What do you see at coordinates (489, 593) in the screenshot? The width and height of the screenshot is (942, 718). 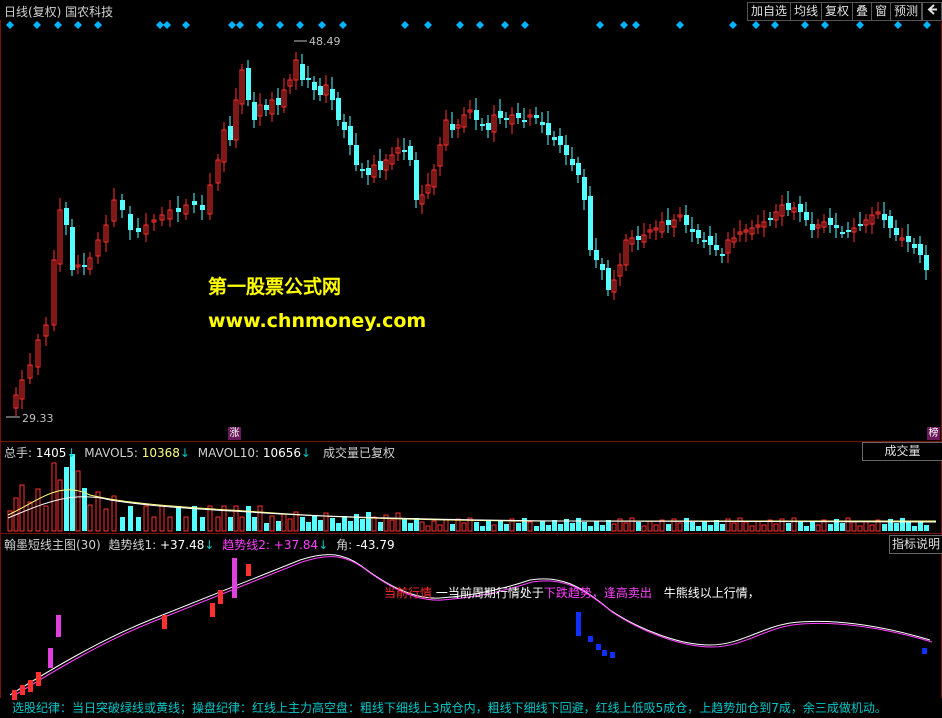 I see `annotation-cycle: 一当前周期行情处于` at bounding box center [489, 593].